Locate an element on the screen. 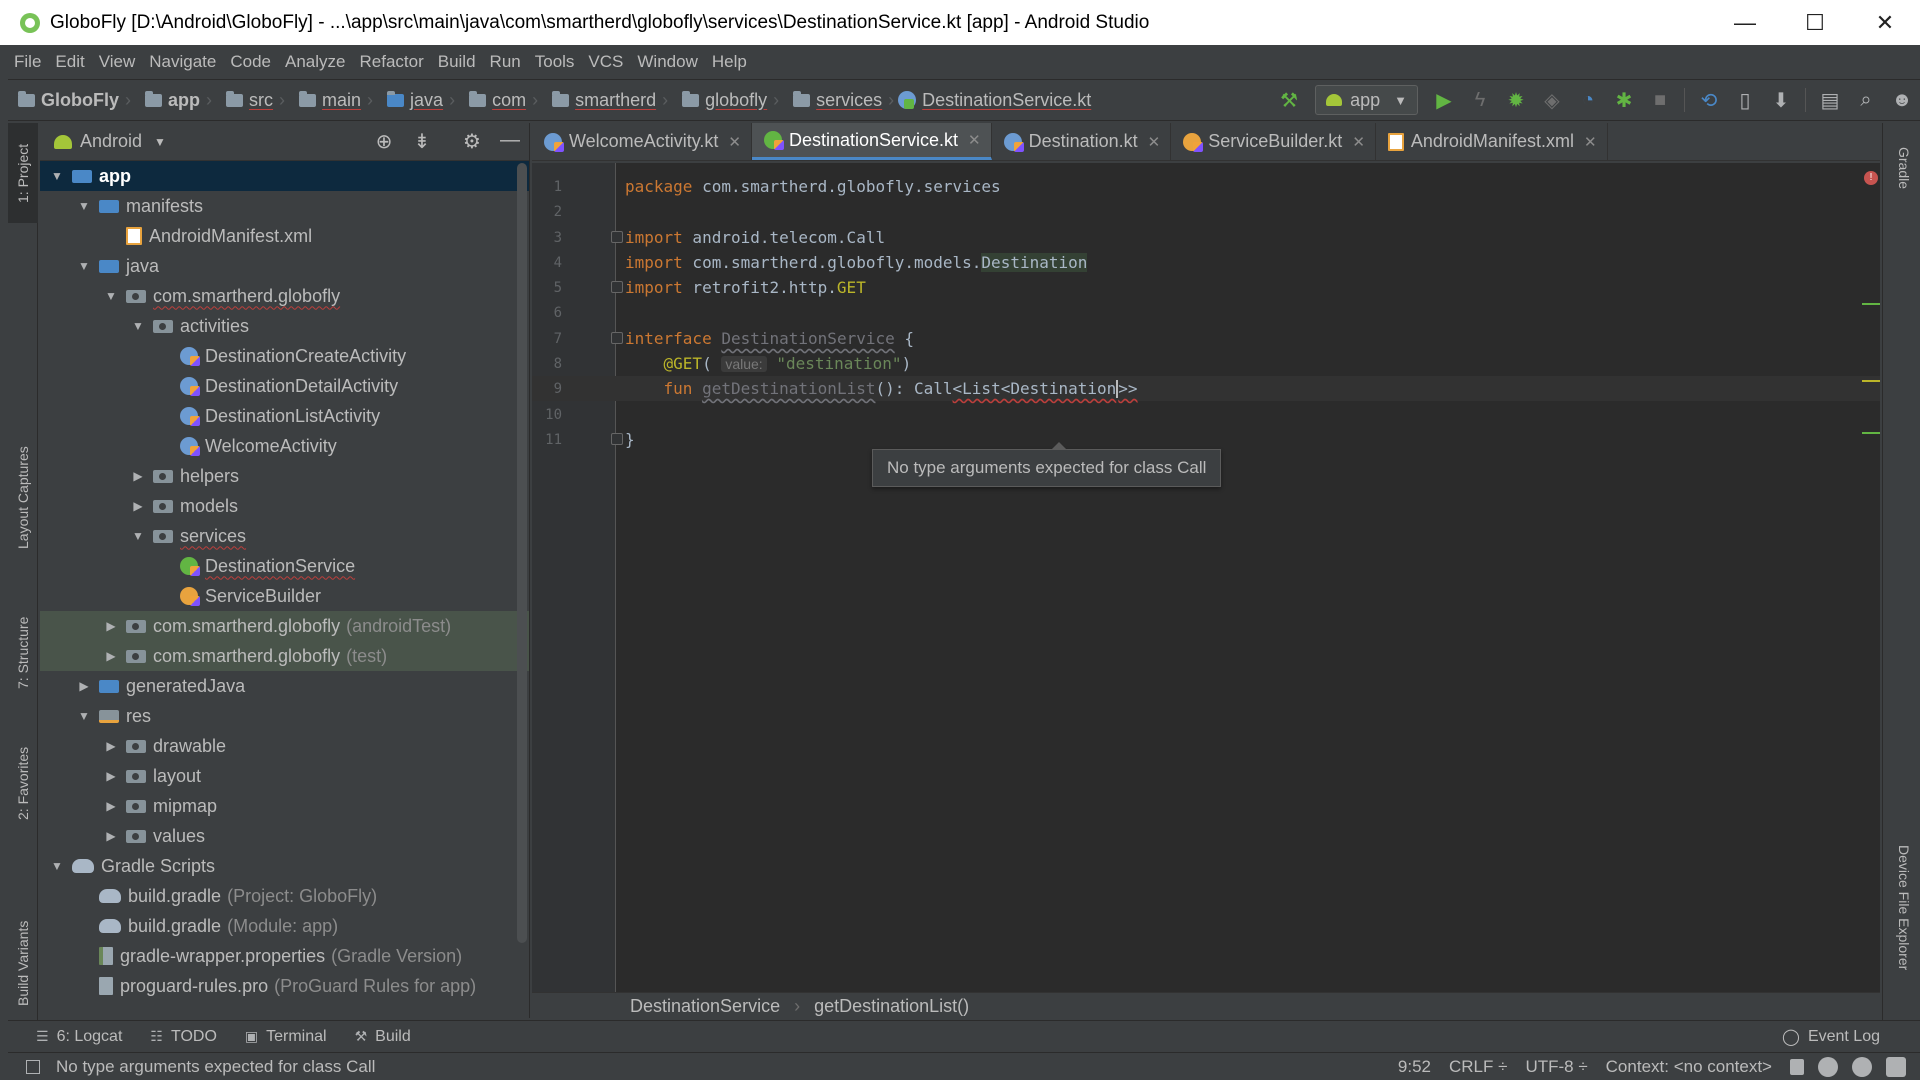  tree-item: build.gradle (Module: app) is located at coordinates (284, 926).